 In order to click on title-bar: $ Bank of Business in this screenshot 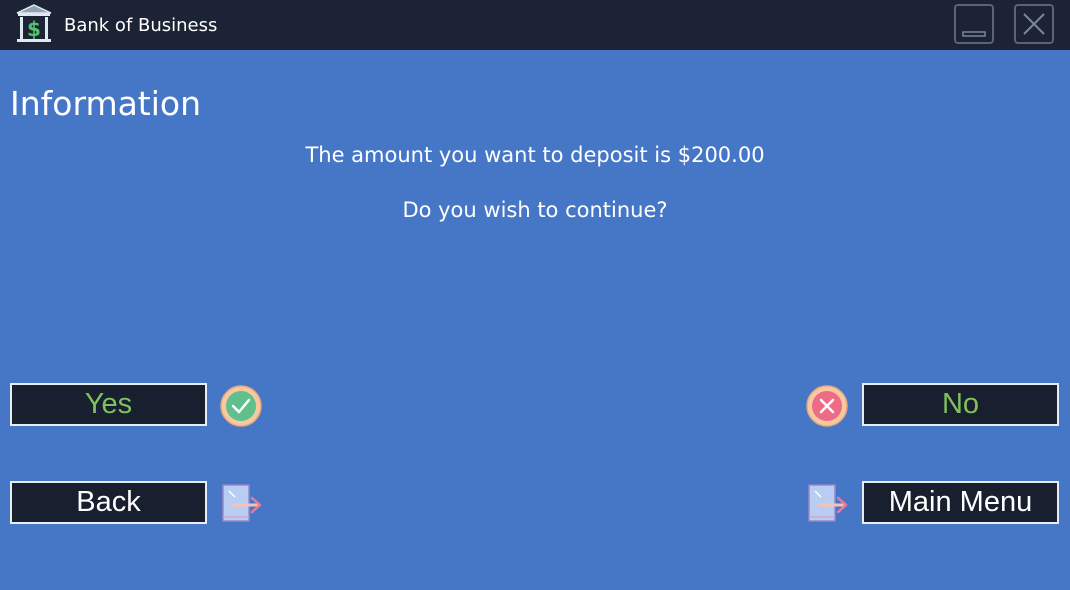, I will do `click(535, 25)`.